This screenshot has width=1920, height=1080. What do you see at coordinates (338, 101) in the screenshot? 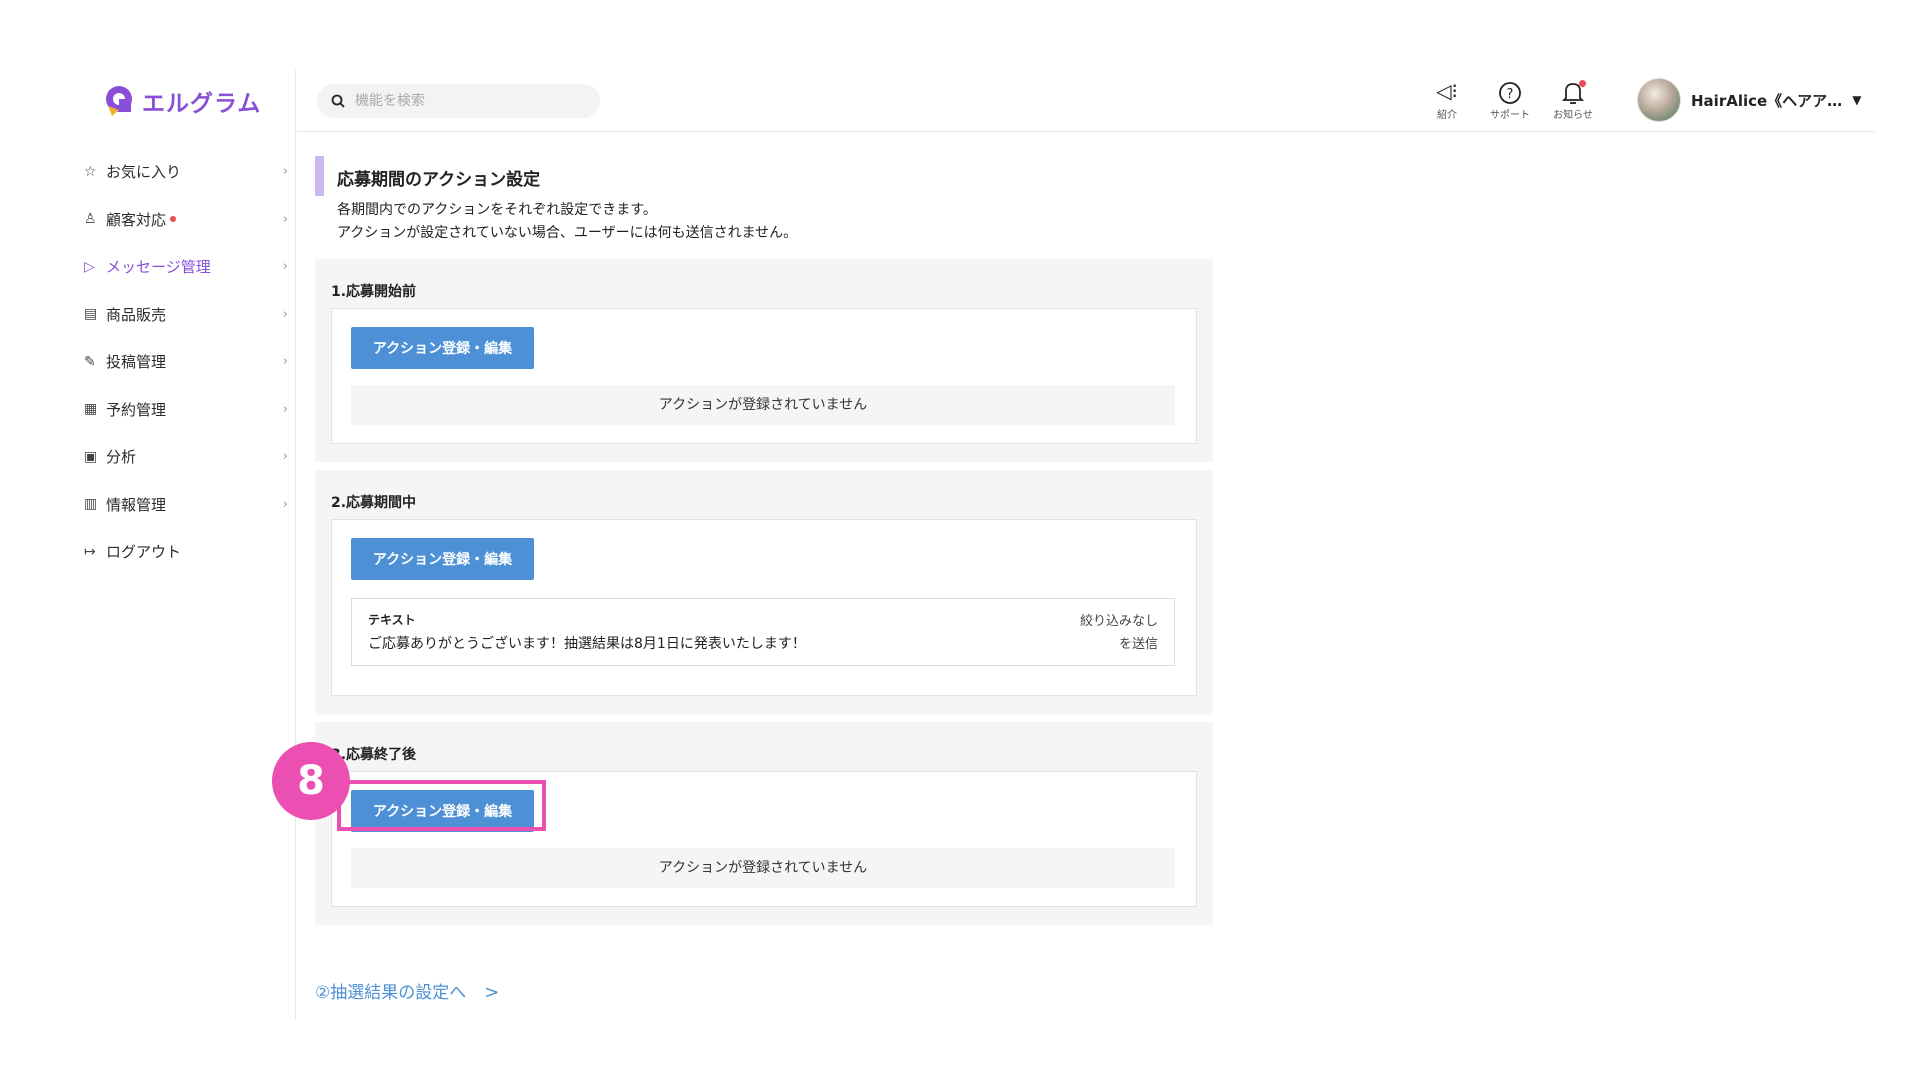
I see `search-icon` at bounding box center [338, 101].